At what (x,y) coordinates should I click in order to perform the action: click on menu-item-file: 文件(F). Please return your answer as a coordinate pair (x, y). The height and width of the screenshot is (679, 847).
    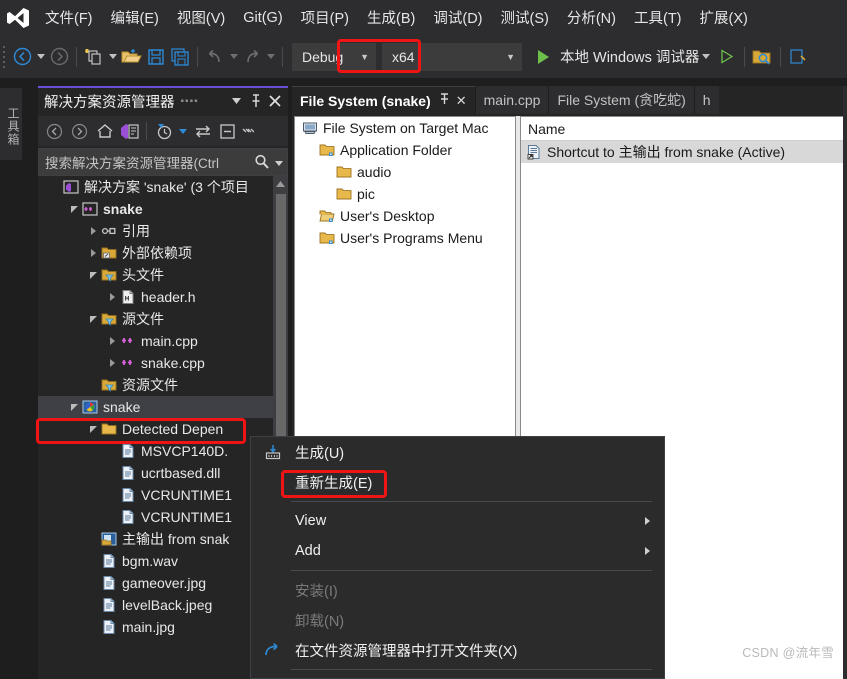
    Looking at the image, I should click on (69, 17).